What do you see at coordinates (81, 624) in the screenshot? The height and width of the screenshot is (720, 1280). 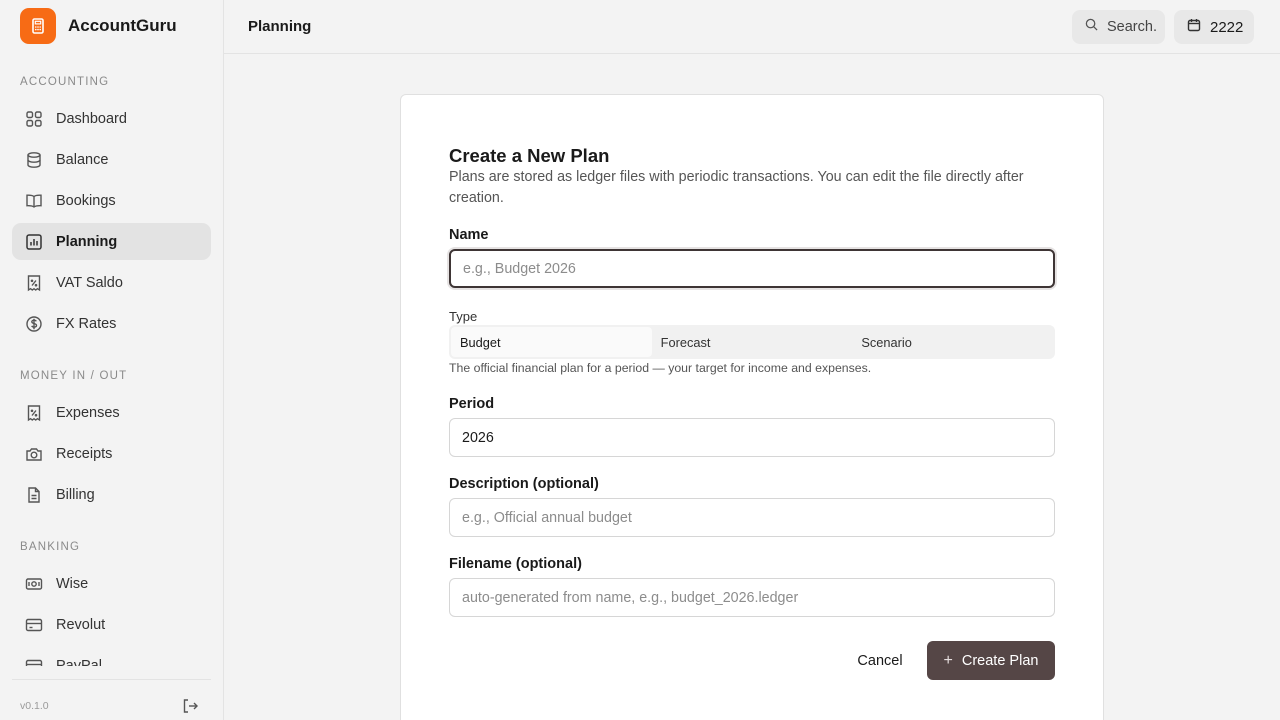 I see `sidebar-item-label: Revolut` at bounding box center [81, 624].